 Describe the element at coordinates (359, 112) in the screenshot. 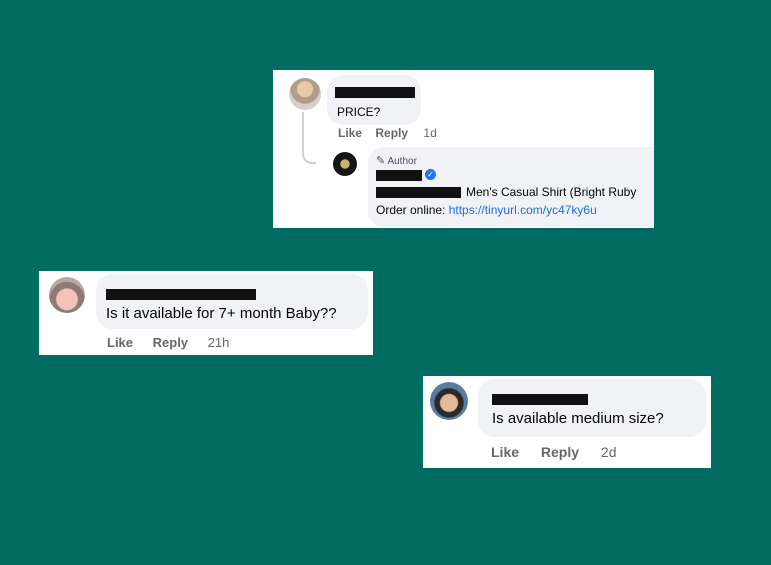

I see `comment-text: PRICE?` at that location.